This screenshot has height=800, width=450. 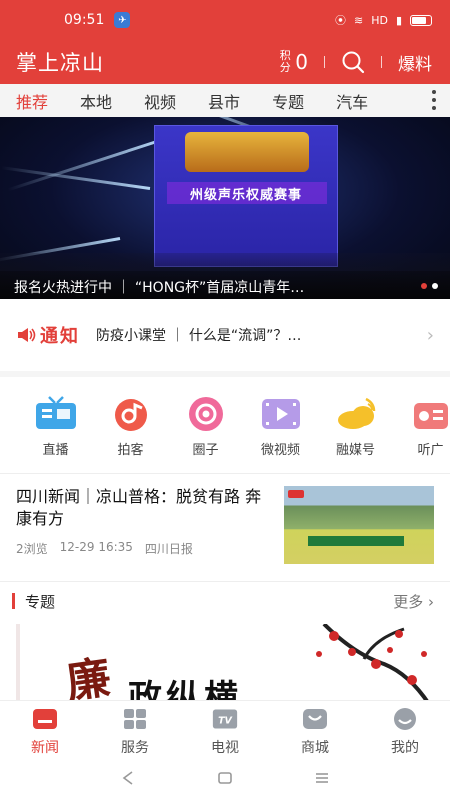 What do you see at coordinates (45, 719) in the screenshot?
I see `news-icon` at bounding box center [45, 719].